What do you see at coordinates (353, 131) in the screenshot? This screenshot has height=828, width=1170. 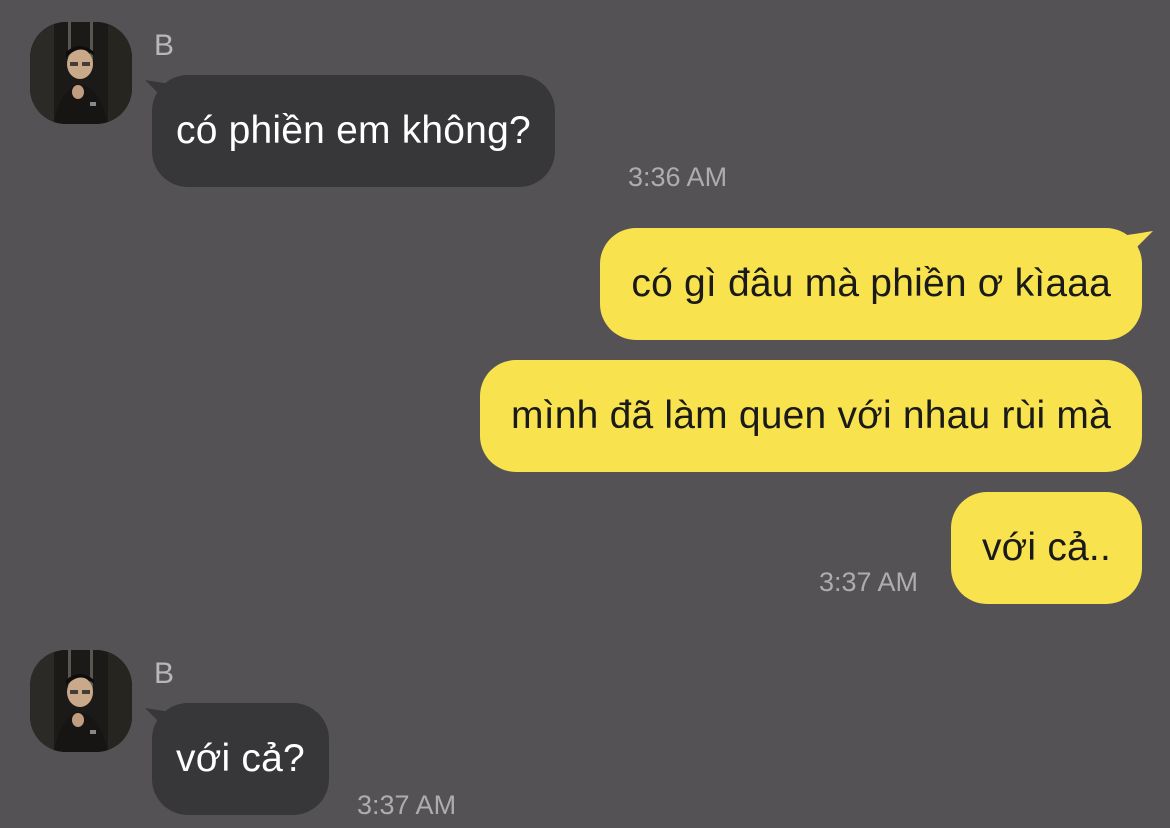 I see `message-bubble-incoming: có phiền em không?` at bounding box center [353, 131].